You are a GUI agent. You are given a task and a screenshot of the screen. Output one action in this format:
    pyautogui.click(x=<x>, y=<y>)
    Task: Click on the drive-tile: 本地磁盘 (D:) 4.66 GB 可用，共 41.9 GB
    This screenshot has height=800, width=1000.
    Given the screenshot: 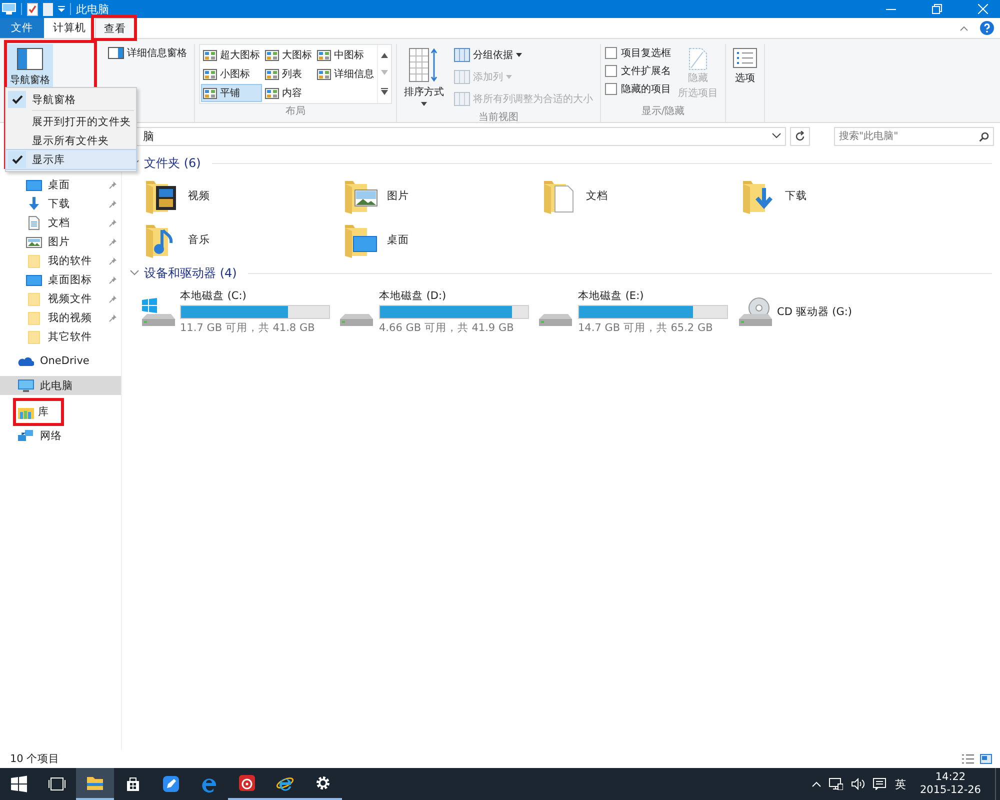 What is the action you would take?
    pyautogui.click(x=438, y=312)
    